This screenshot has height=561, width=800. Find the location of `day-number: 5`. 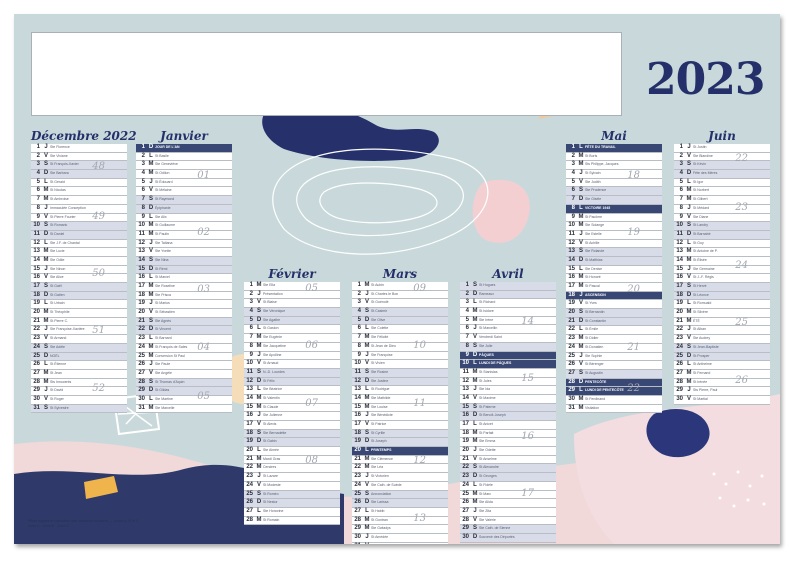

day-number: 5 is located at coordinates (681, 181).